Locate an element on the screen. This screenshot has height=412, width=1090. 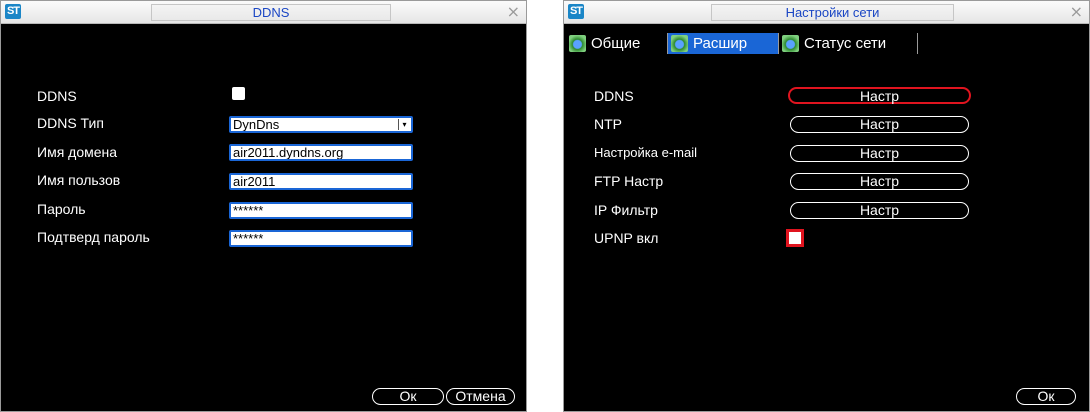
tab-network-status: Статус сети is located at coordinates (848, 43).